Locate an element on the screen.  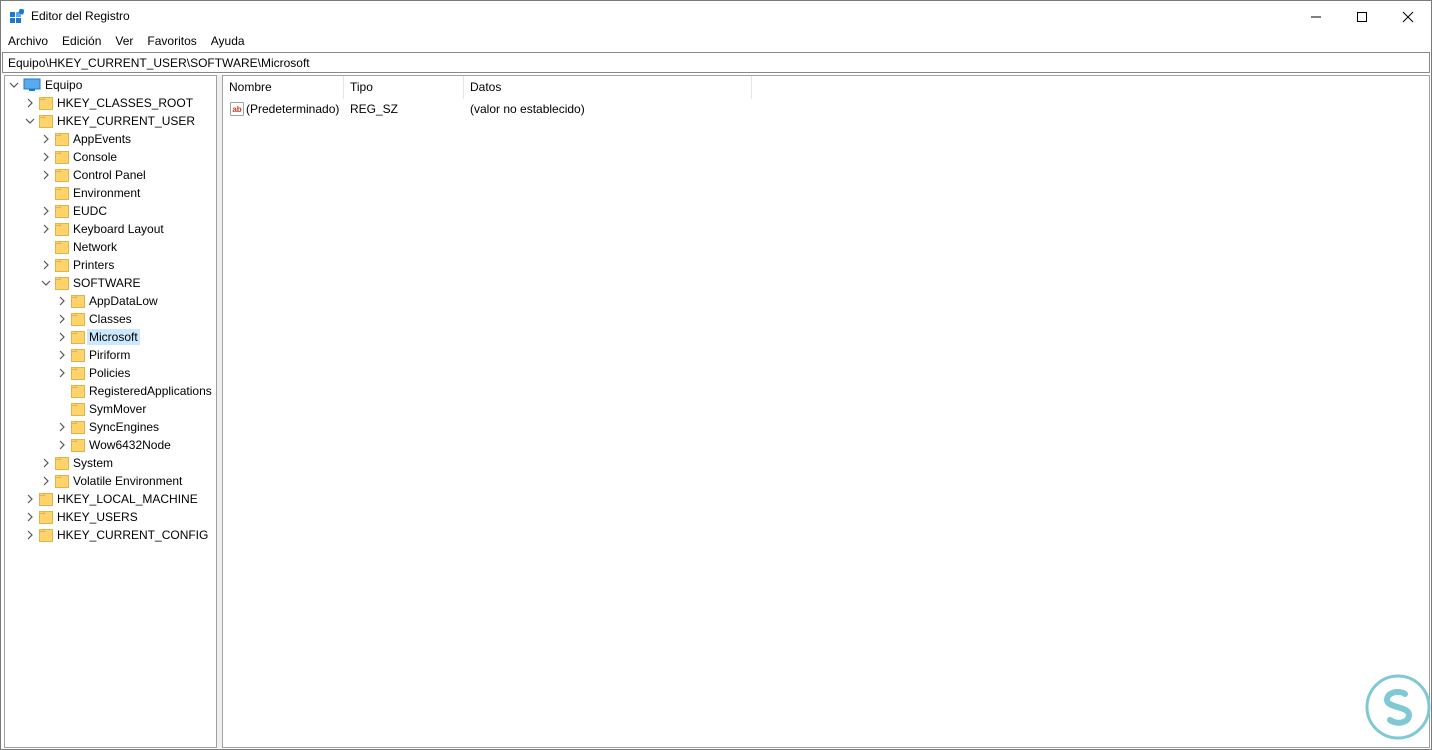
computer-icon is located at coordinates (32, 84).